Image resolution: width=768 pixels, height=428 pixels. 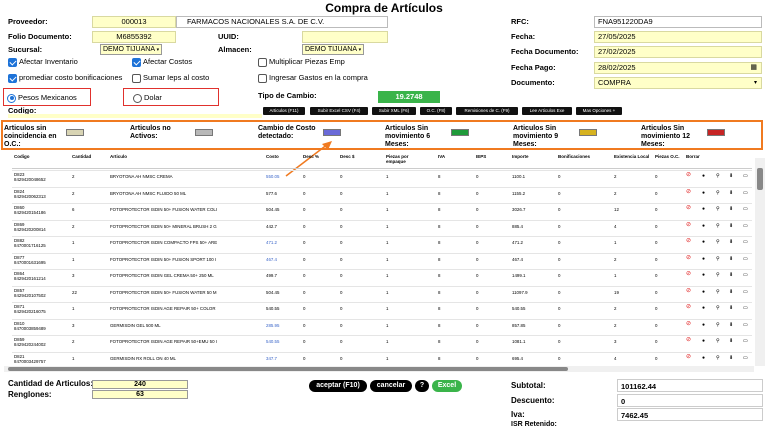 What do you see at coordinates (286, 156) in the screenshot?
I see `col-header-costo: Costo` at bounding box center [286, 156].